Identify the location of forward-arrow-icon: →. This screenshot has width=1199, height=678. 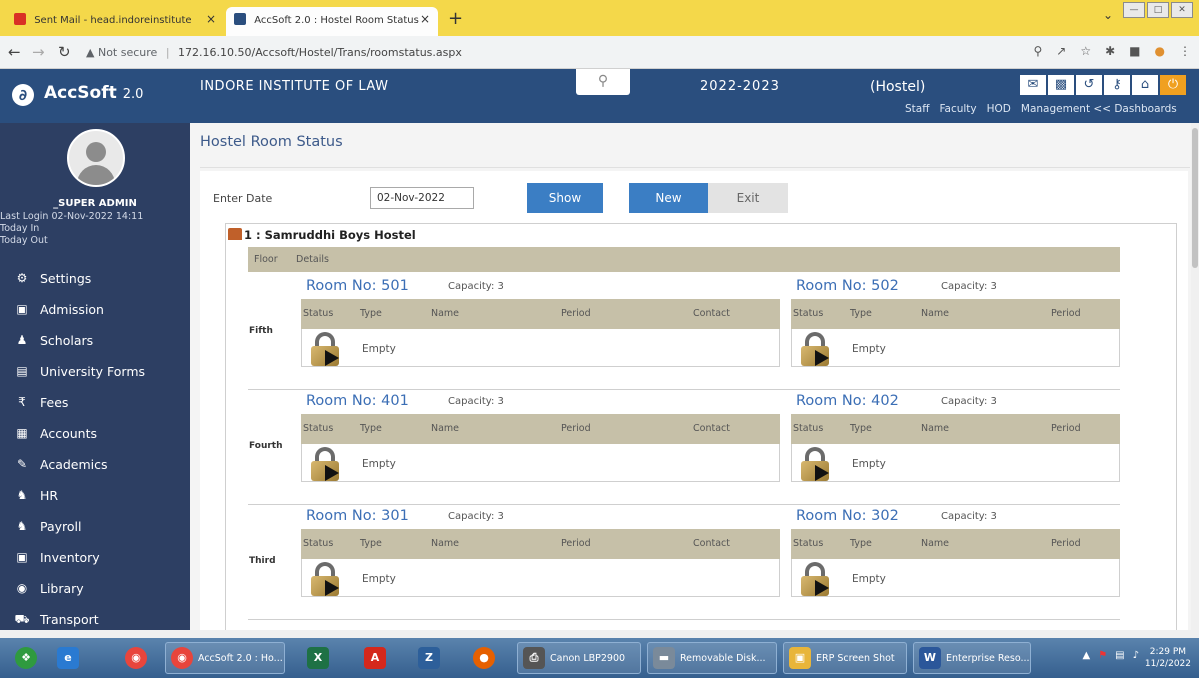
(38, 52).